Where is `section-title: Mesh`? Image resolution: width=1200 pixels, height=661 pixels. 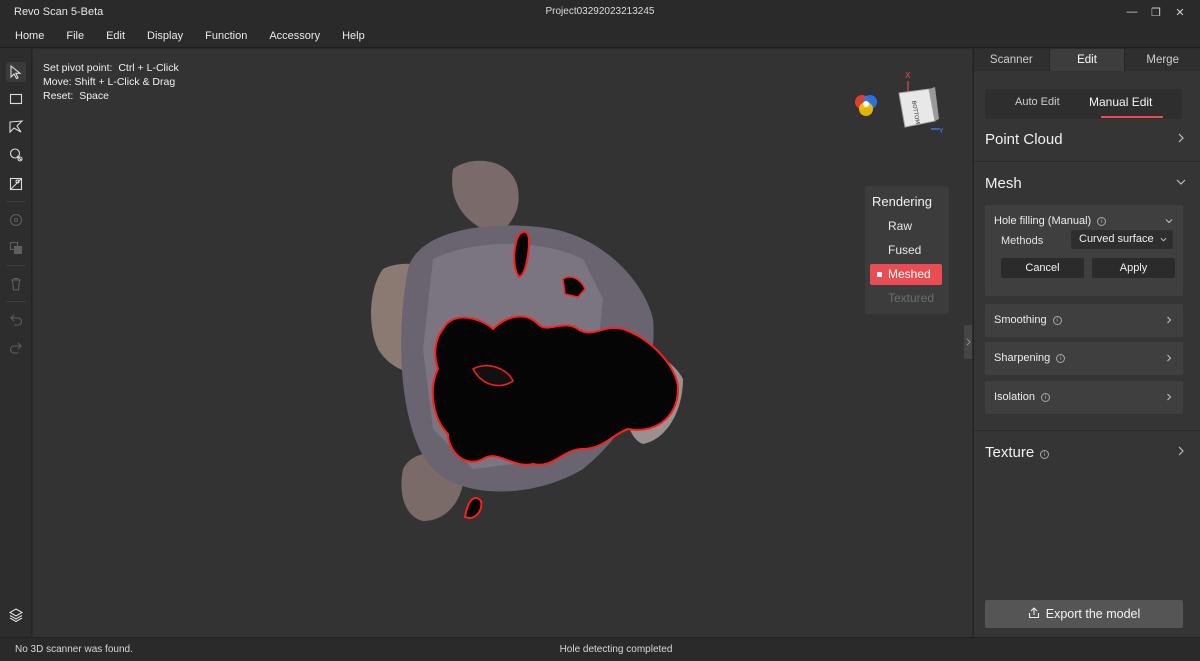 section-title: Mesh is located at coordinates (1003, 183).